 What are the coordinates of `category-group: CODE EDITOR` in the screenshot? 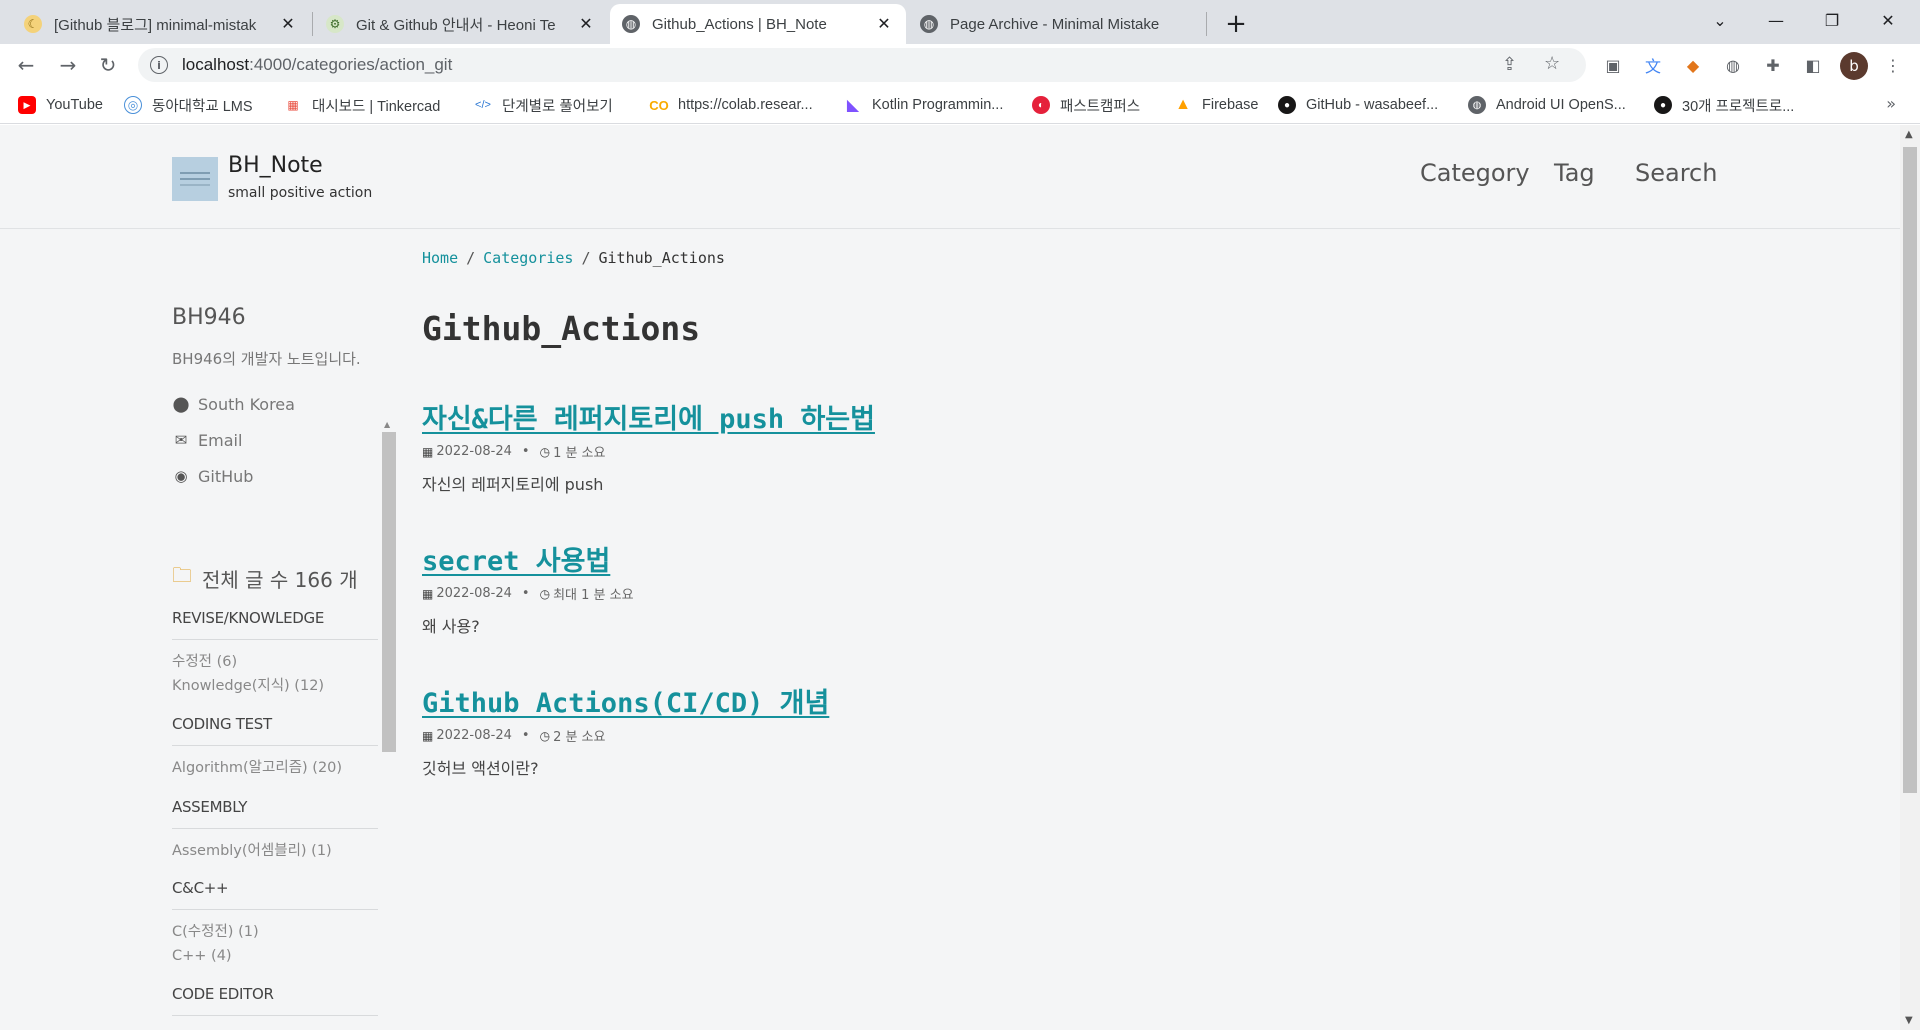 It's located at (275, 1000).